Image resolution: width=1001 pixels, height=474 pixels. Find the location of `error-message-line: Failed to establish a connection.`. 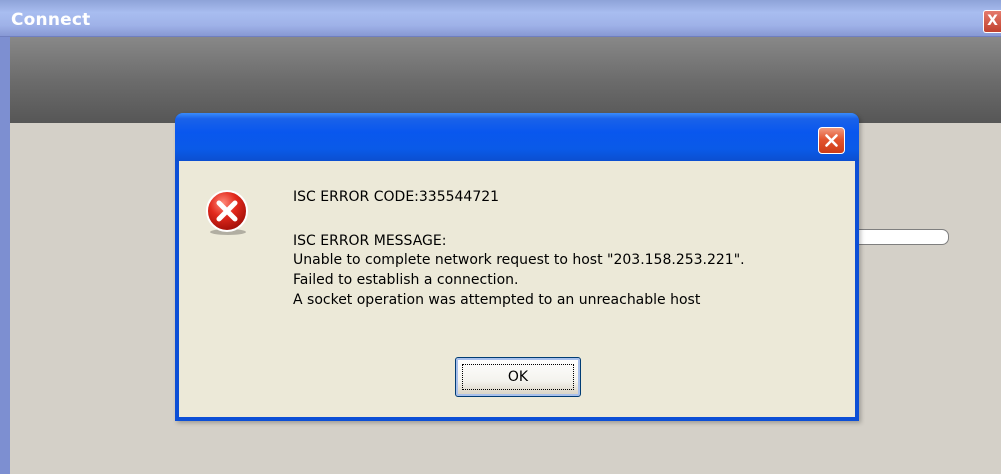

error-message-line: Failed to establish a connection. is located at coordinates (406, 280).